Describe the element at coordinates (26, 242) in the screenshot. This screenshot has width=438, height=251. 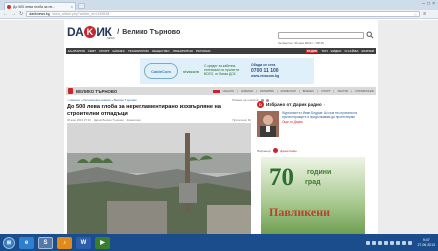
I see `taskbar-app-icon: e` at that location.